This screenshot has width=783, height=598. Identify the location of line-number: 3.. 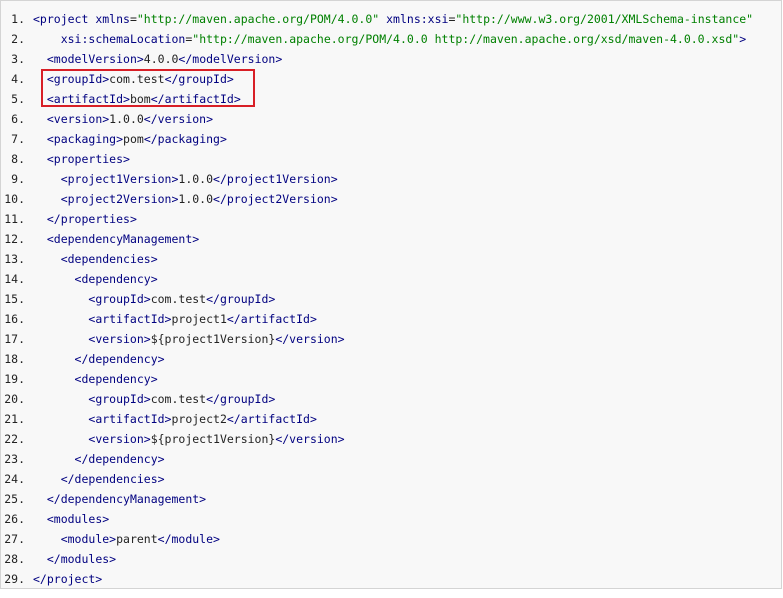
(18, 59).